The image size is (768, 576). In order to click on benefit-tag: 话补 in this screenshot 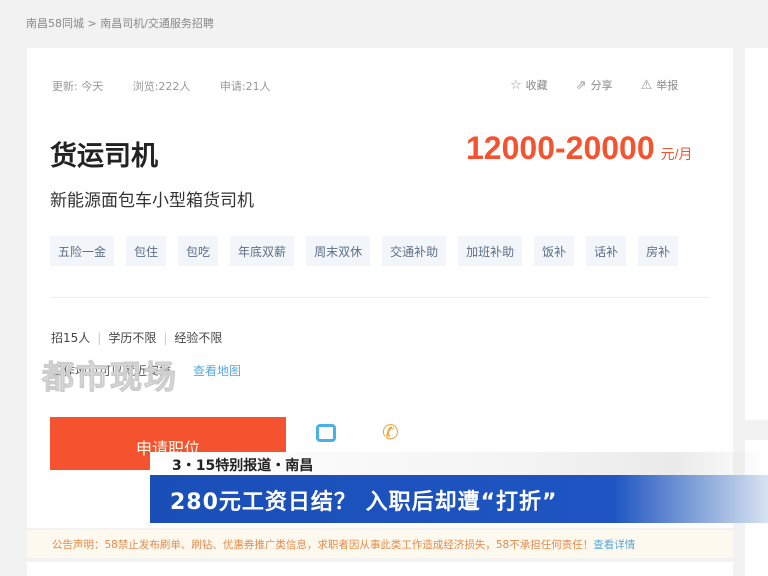, I will do `click(606, 251)`.